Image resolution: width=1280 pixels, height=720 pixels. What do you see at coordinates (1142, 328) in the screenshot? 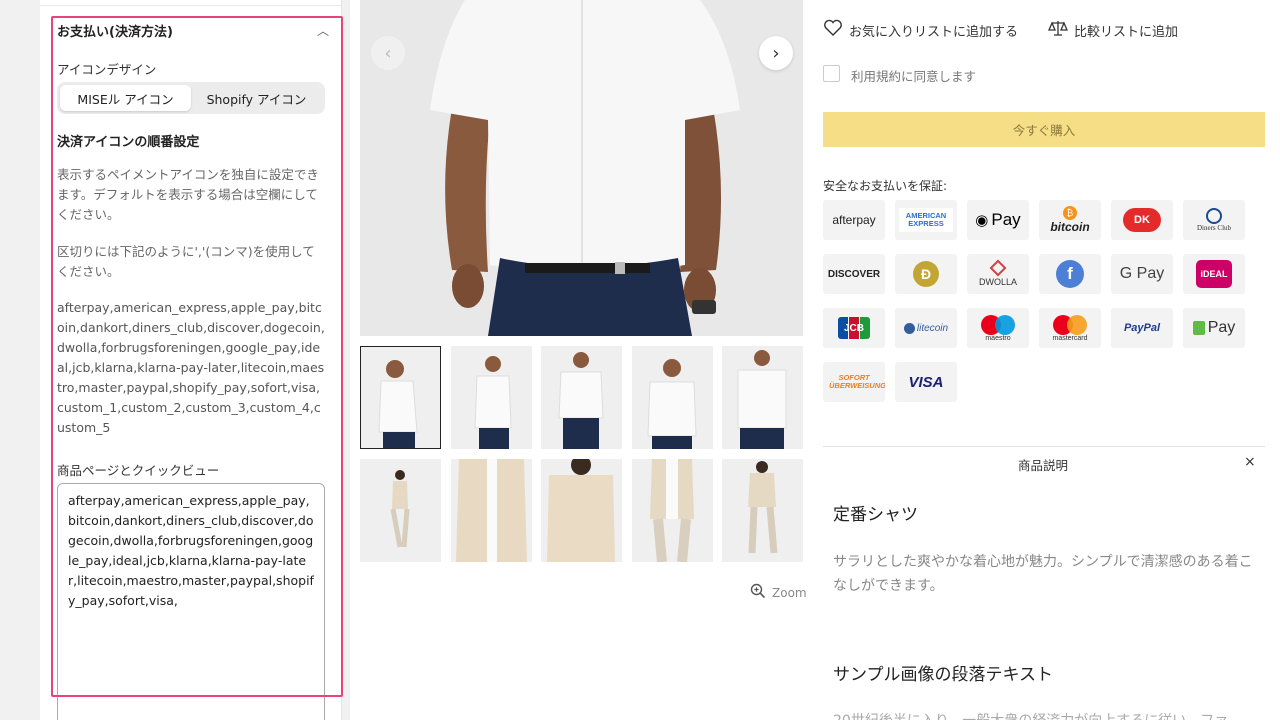
I see `paypal-icon: PayPal` at bounding box center [1142, 328].